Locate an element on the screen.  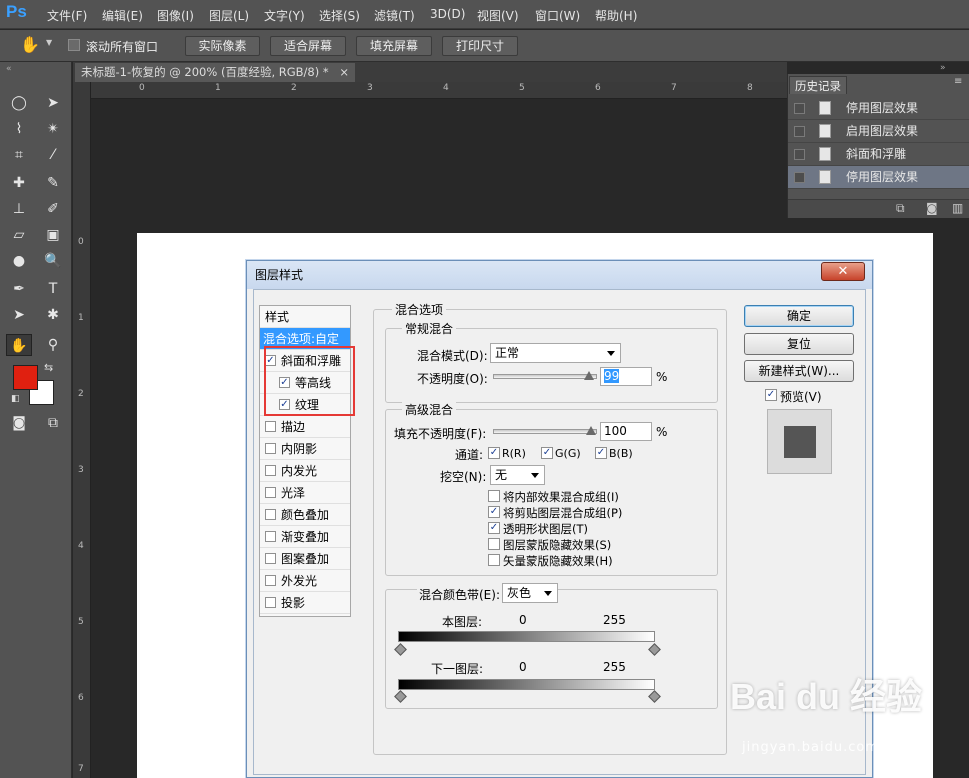
menu-3d: 3D(D) is located at coordinates (447, 14).